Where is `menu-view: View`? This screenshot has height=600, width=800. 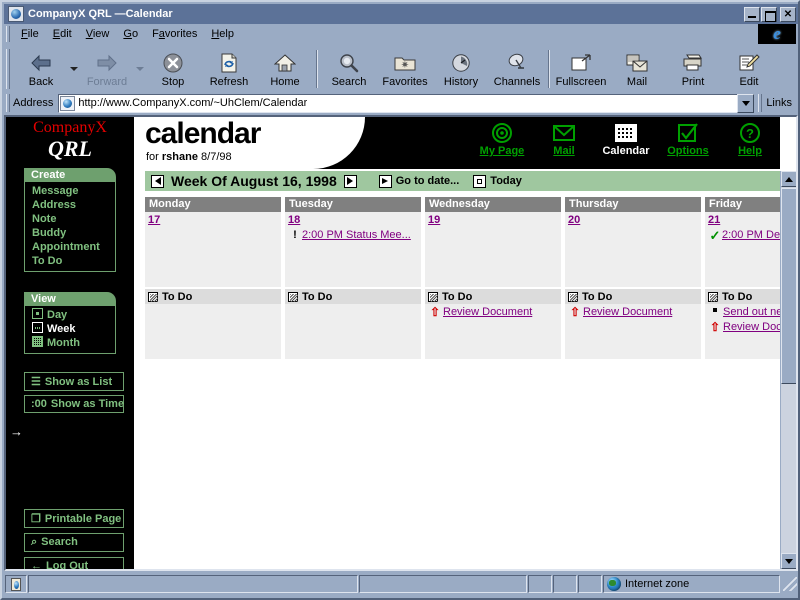 menu-view: View is located at coordinates (98, 34).